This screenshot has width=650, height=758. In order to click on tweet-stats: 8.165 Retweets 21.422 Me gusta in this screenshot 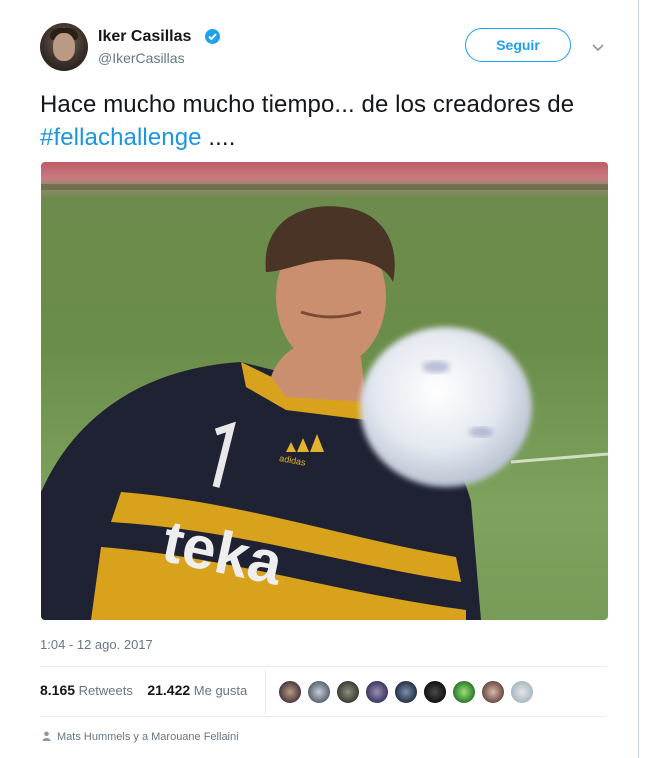, I will do `click(143, 690)`.